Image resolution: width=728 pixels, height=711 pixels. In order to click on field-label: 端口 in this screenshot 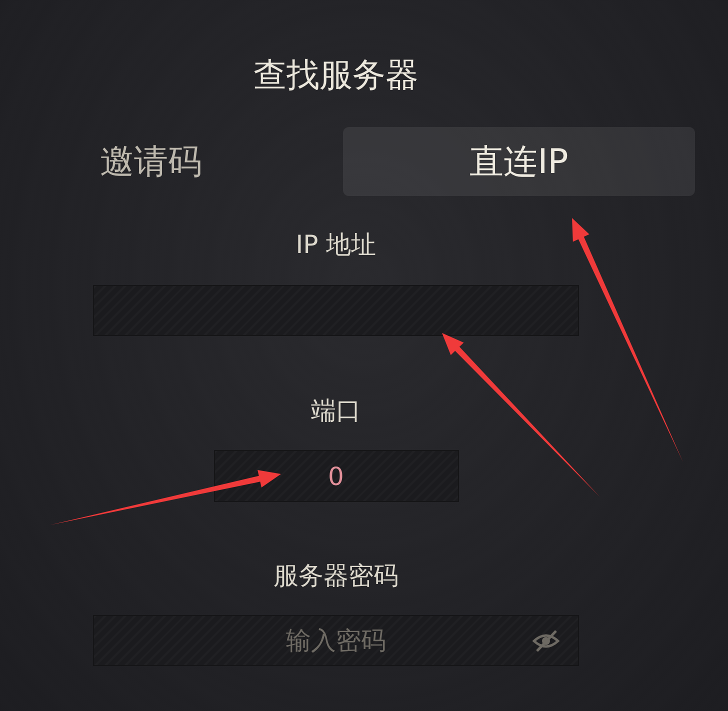, I will do `click(336, 411)`.